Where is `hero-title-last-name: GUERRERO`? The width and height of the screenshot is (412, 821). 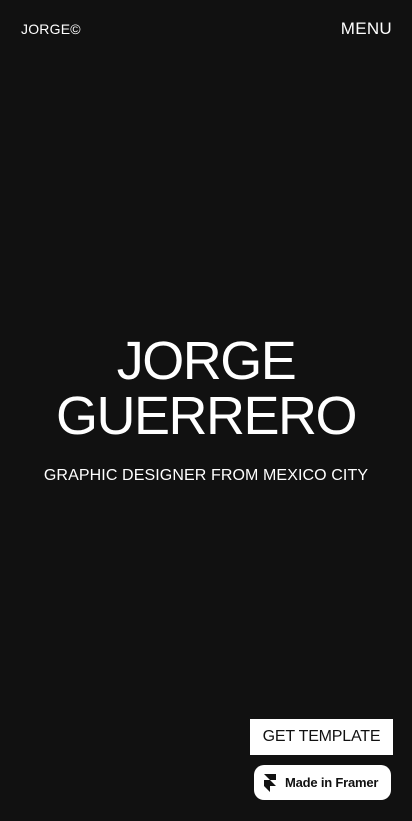
hero-title-last-name: GUERRERO is located at coordinates (206, 416).